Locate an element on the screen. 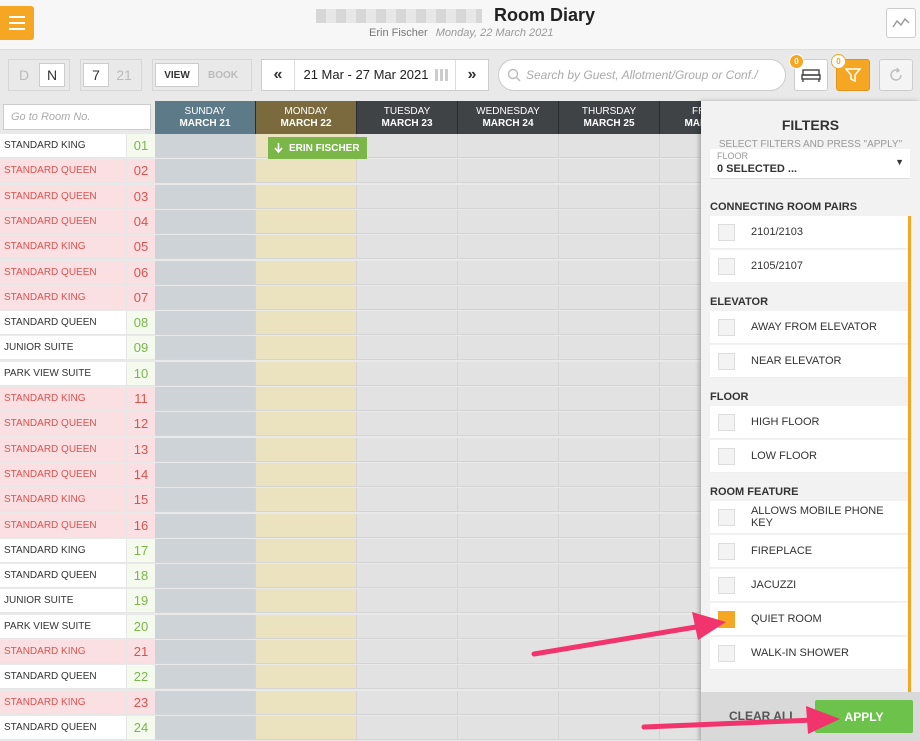 This screenshot has width=920, height=741. room-number: 23 is located at coordinates (140, 702).